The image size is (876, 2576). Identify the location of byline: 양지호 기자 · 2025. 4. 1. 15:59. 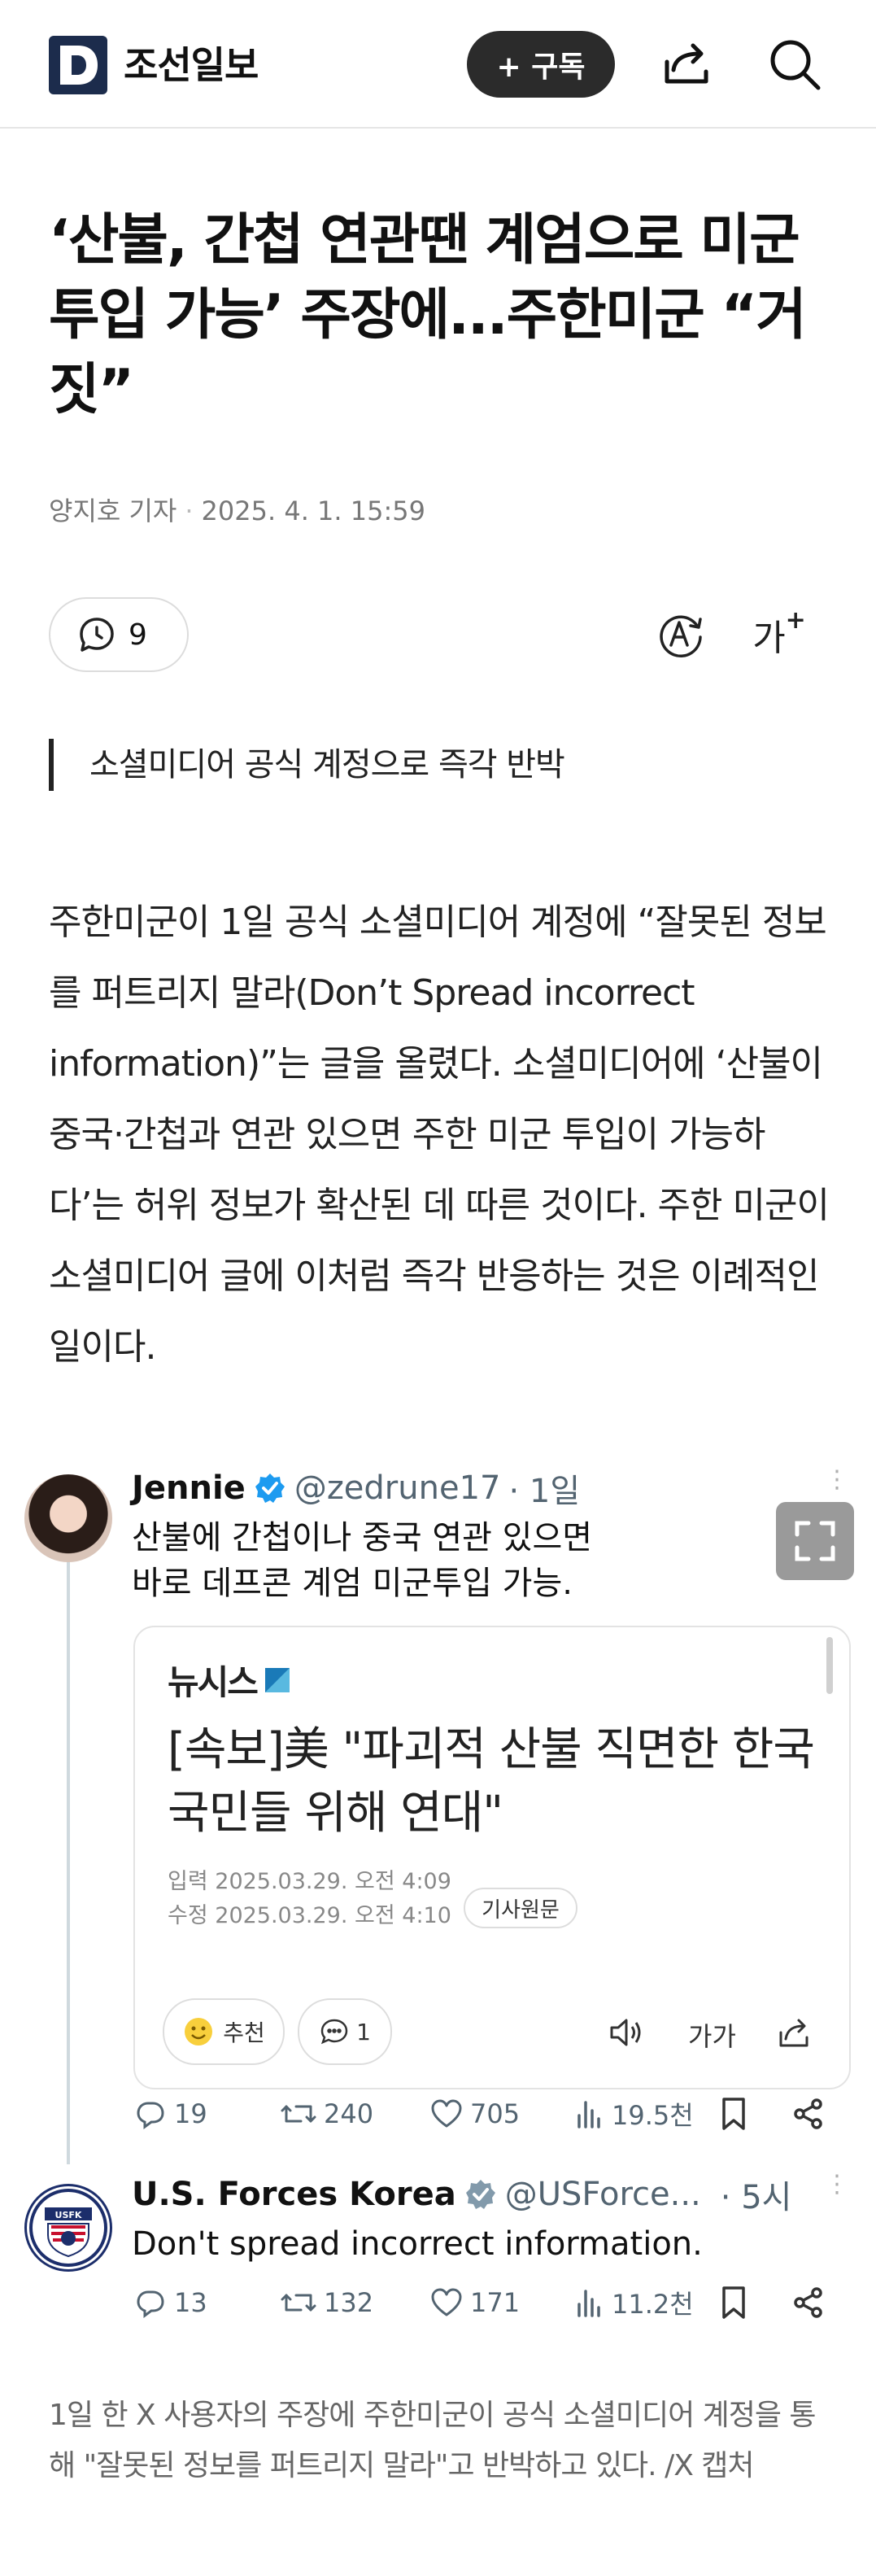
(237, 511).